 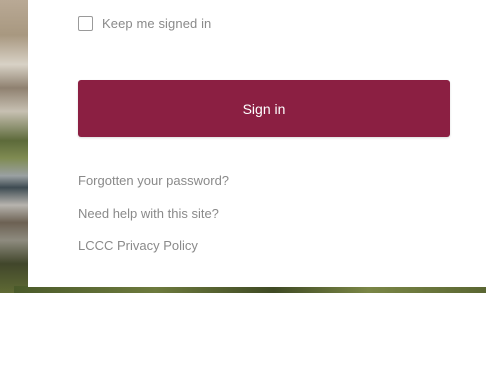 I want to click on background-photo-bottom-edge, so click(x=250, y=289).